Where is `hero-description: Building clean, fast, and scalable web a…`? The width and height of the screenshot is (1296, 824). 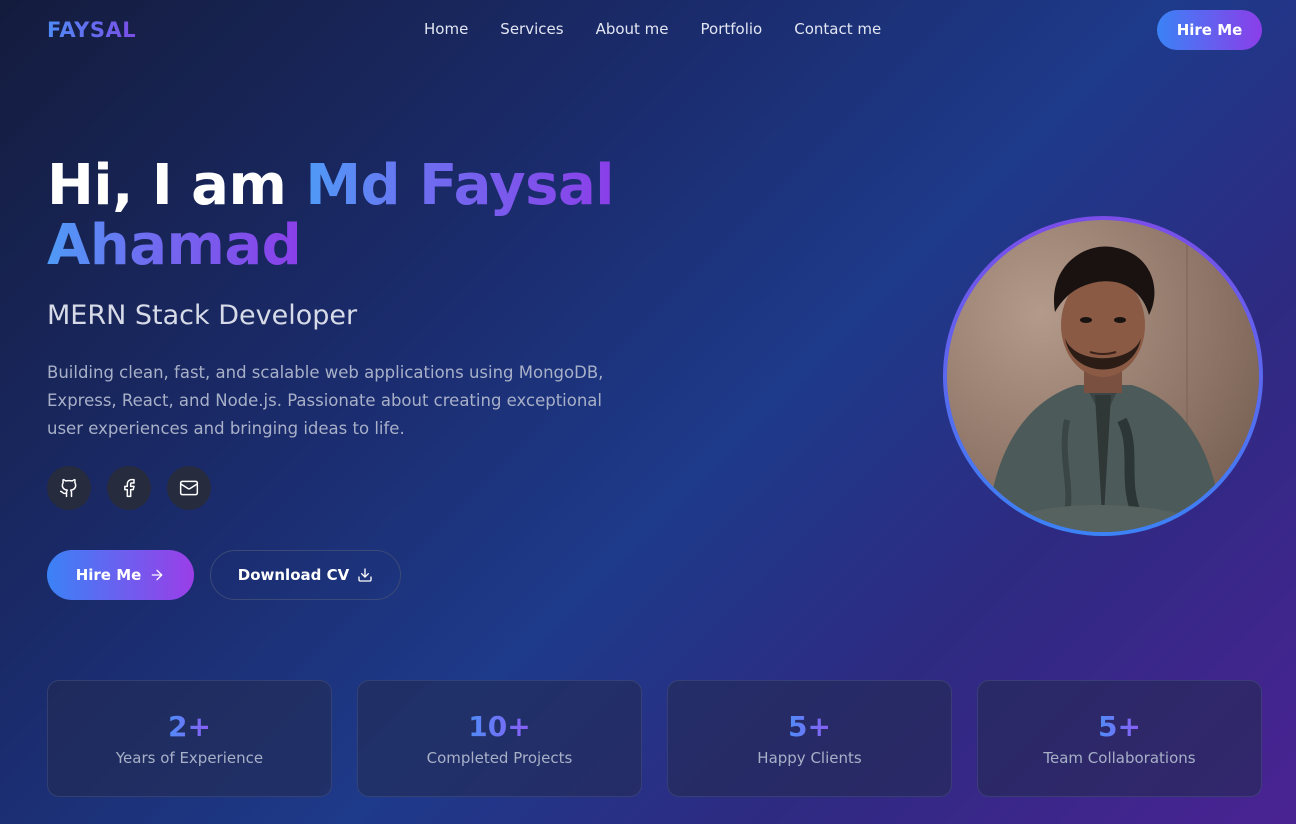 hero-description: Building clean, fast, and scalable web a… is located at coordinates (325, 400).